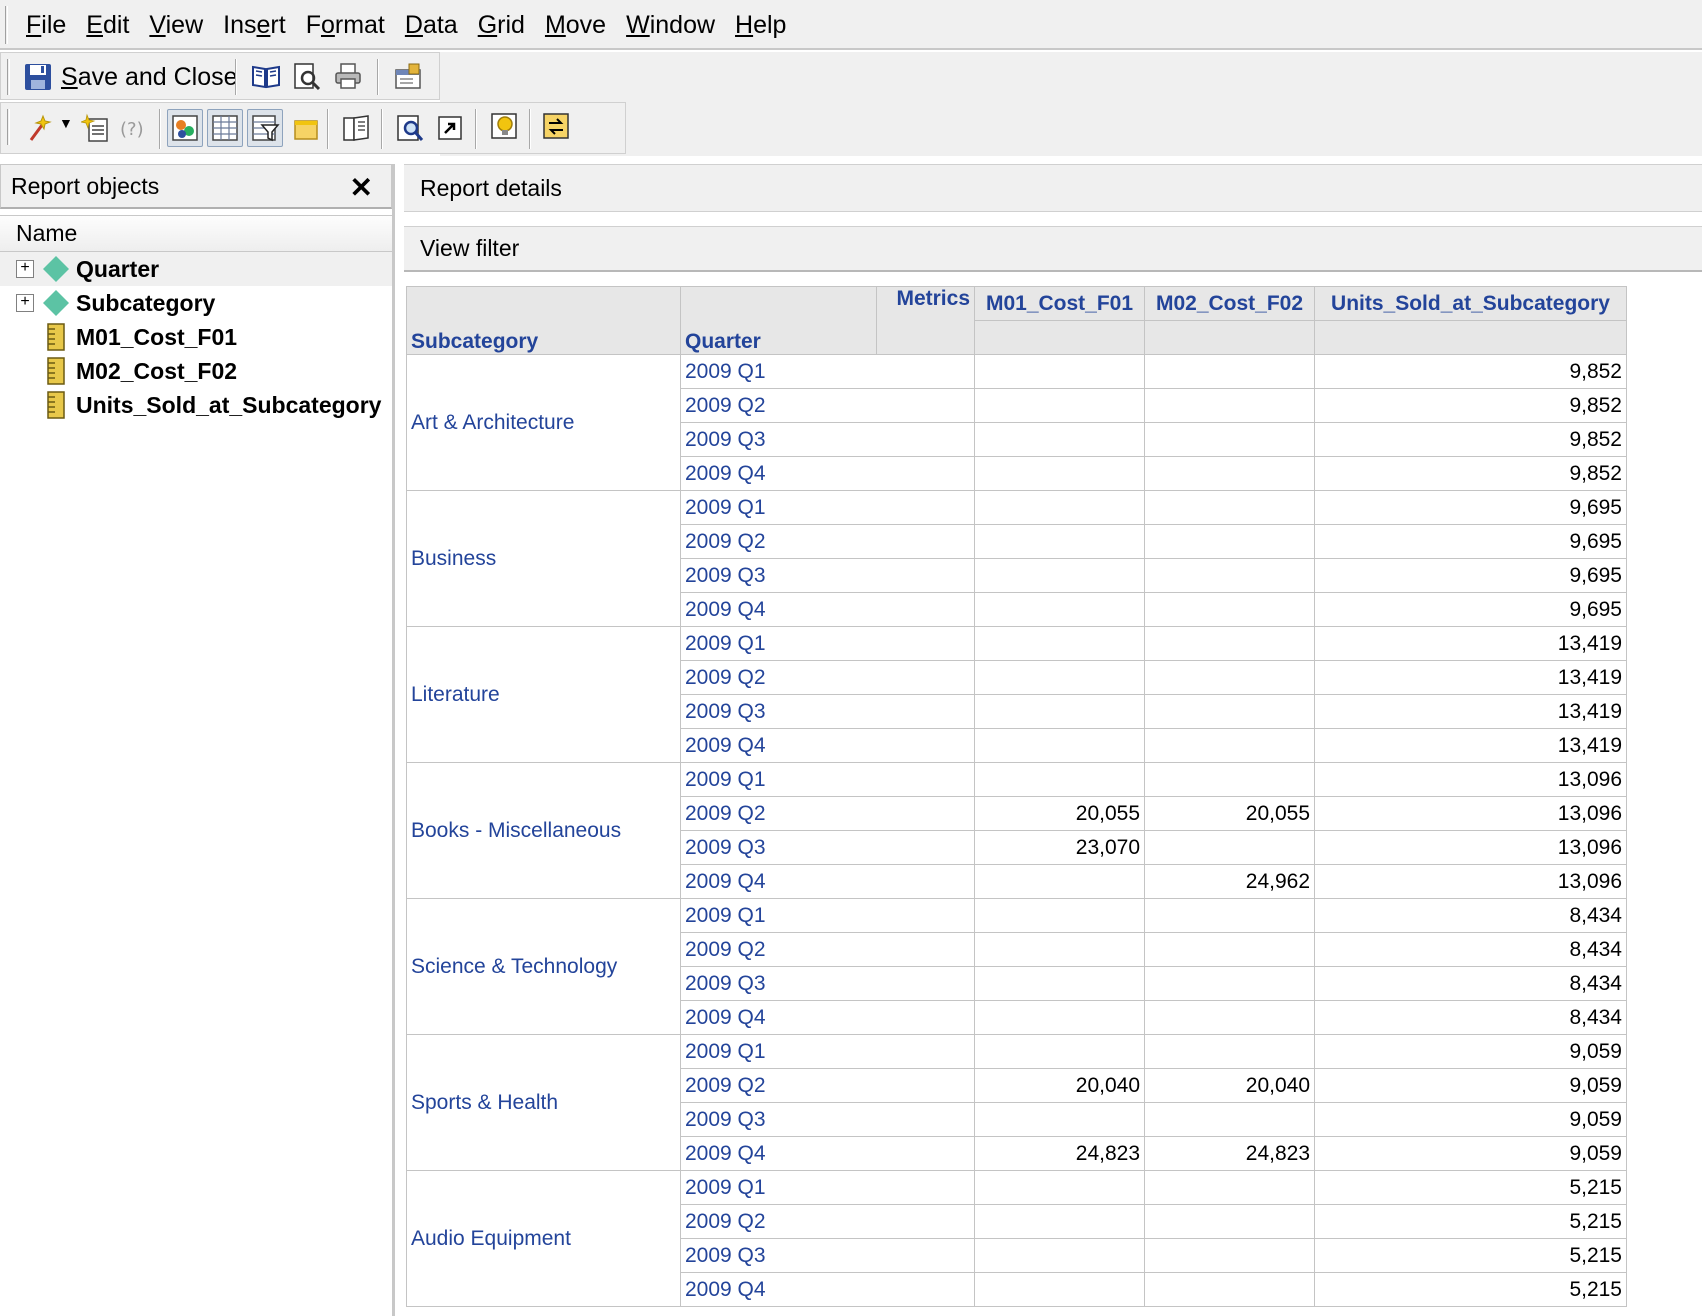  Describe the element at coordinates (196, 337) in the screenshot. I see `report-object-m01-cost-f01: M01_Cost_F01` at that location.